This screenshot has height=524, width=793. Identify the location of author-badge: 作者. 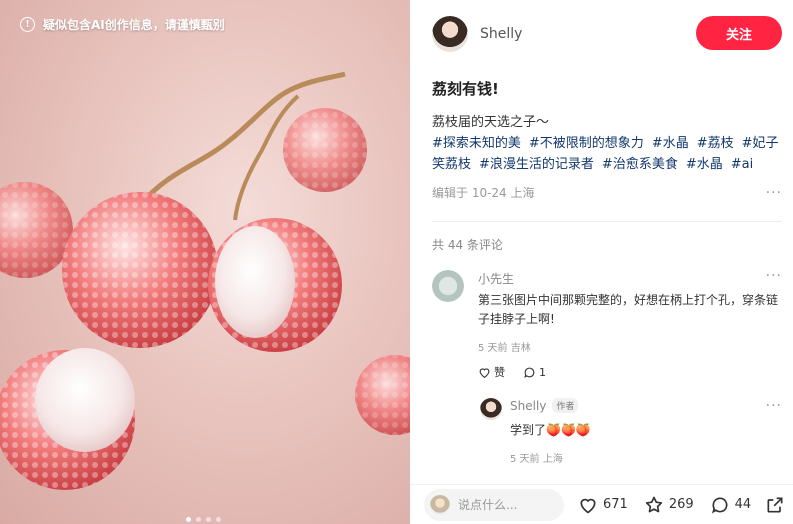
(565, 405).